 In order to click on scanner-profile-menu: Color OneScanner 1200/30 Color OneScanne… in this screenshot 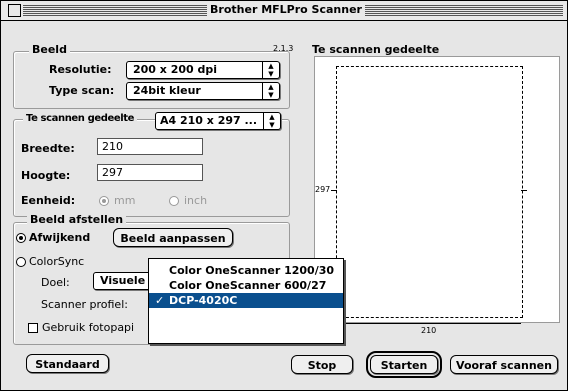, I will do `click(246, 301)`.